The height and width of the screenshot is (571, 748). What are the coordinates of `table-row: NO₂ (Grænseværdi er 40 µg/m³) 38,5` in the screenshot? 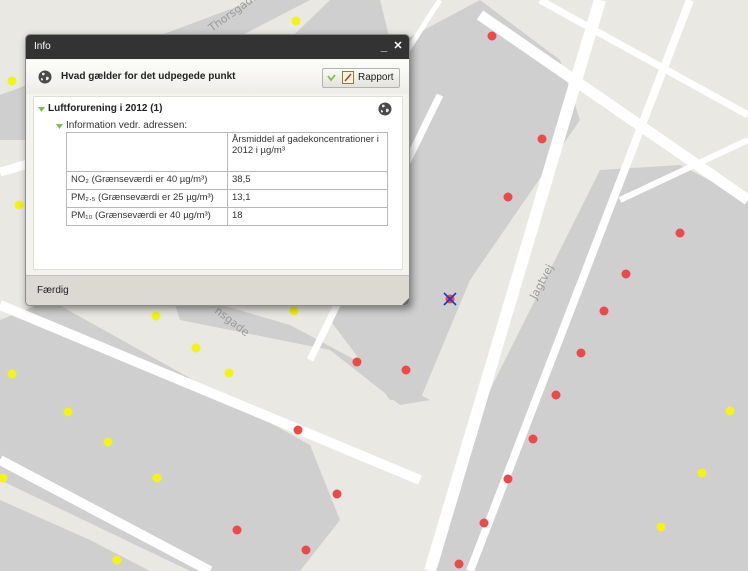 It's located at (227, 180).